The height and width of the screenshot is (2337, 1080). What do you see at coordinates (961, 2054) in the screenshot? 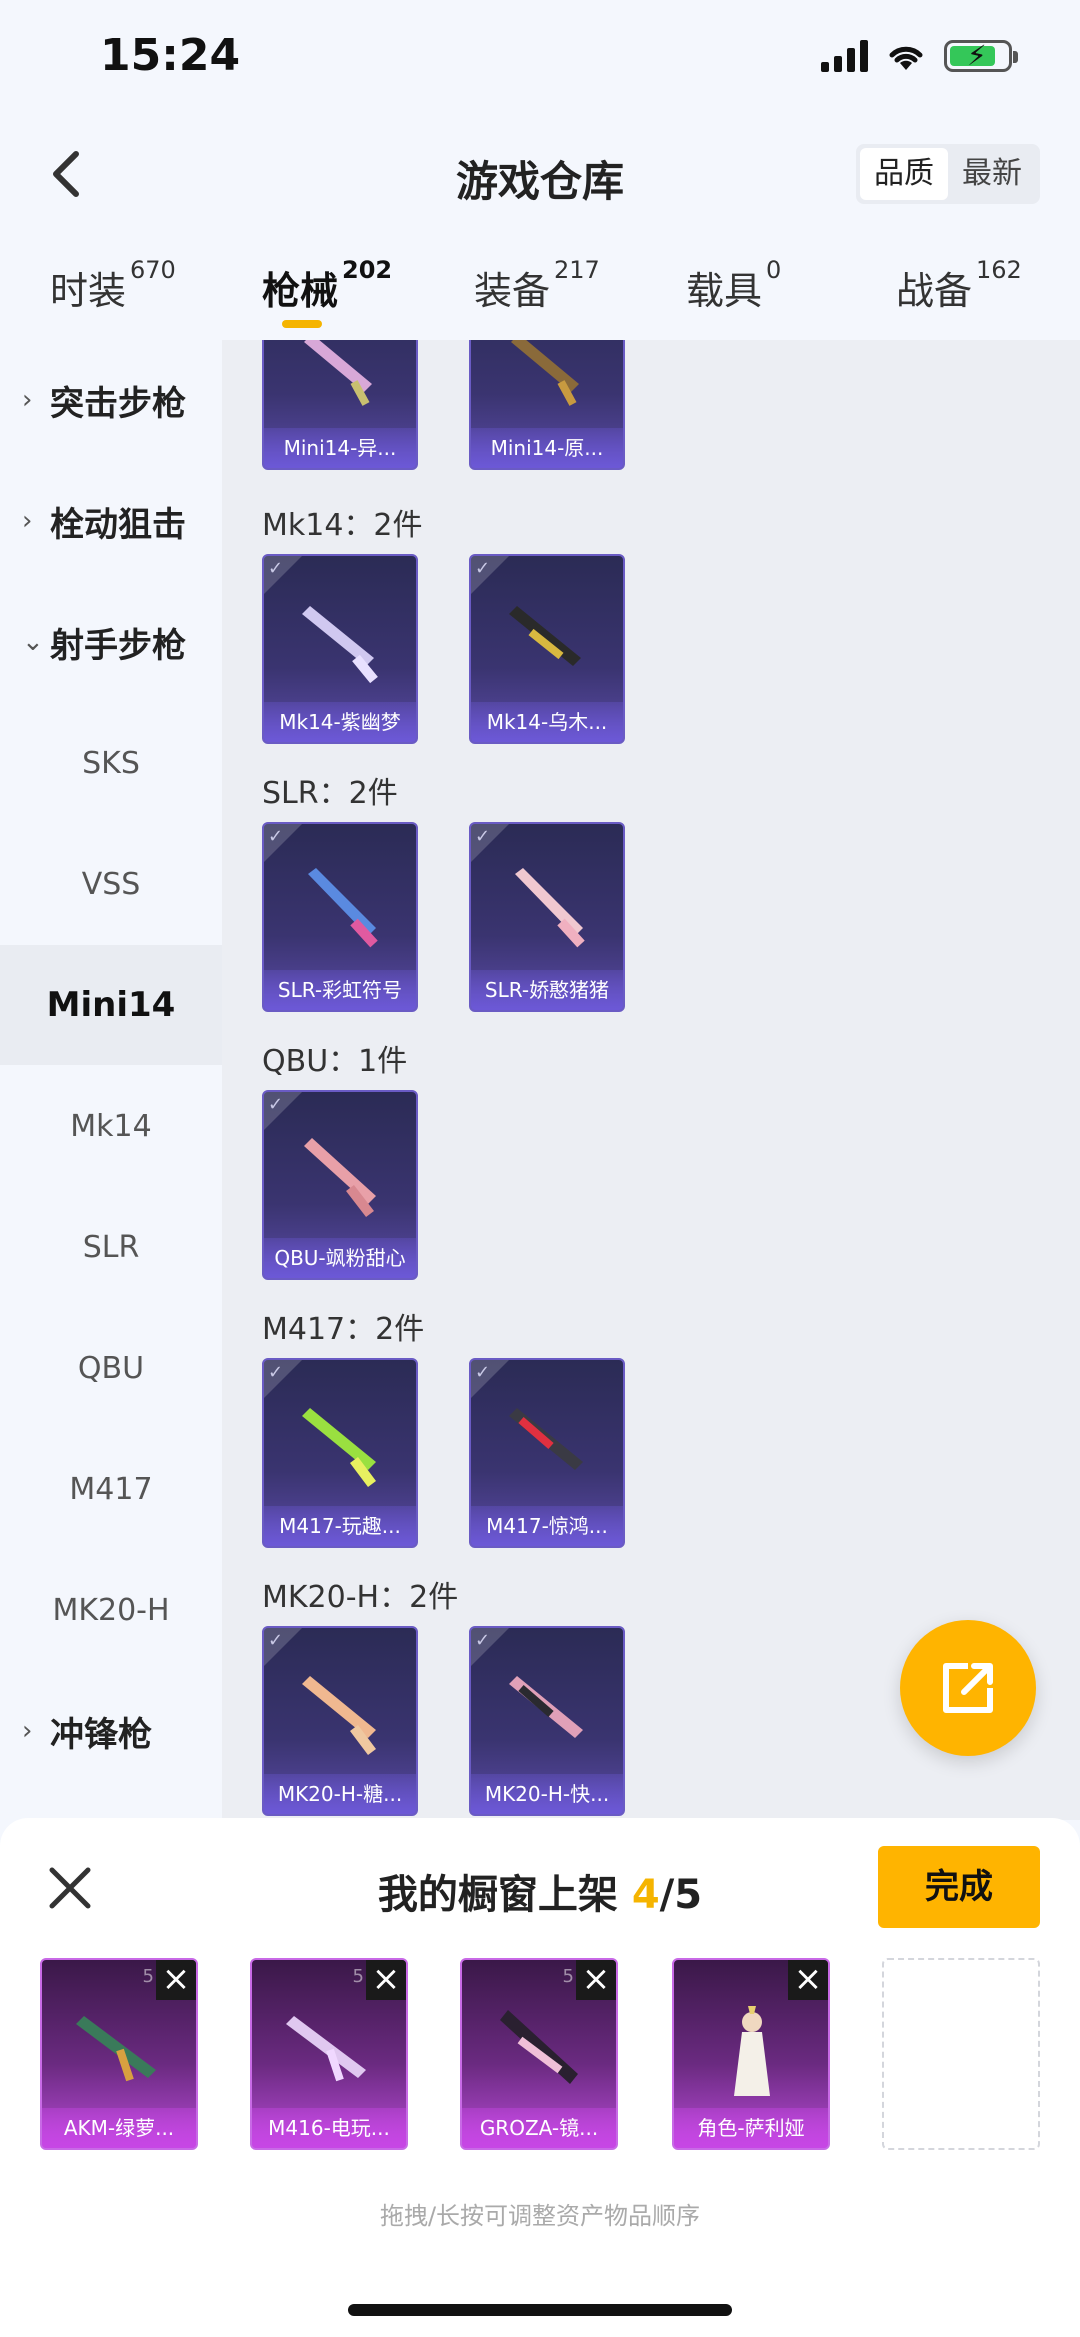
I see `empty-showcase-slot` at bounding box center [961, 2054].